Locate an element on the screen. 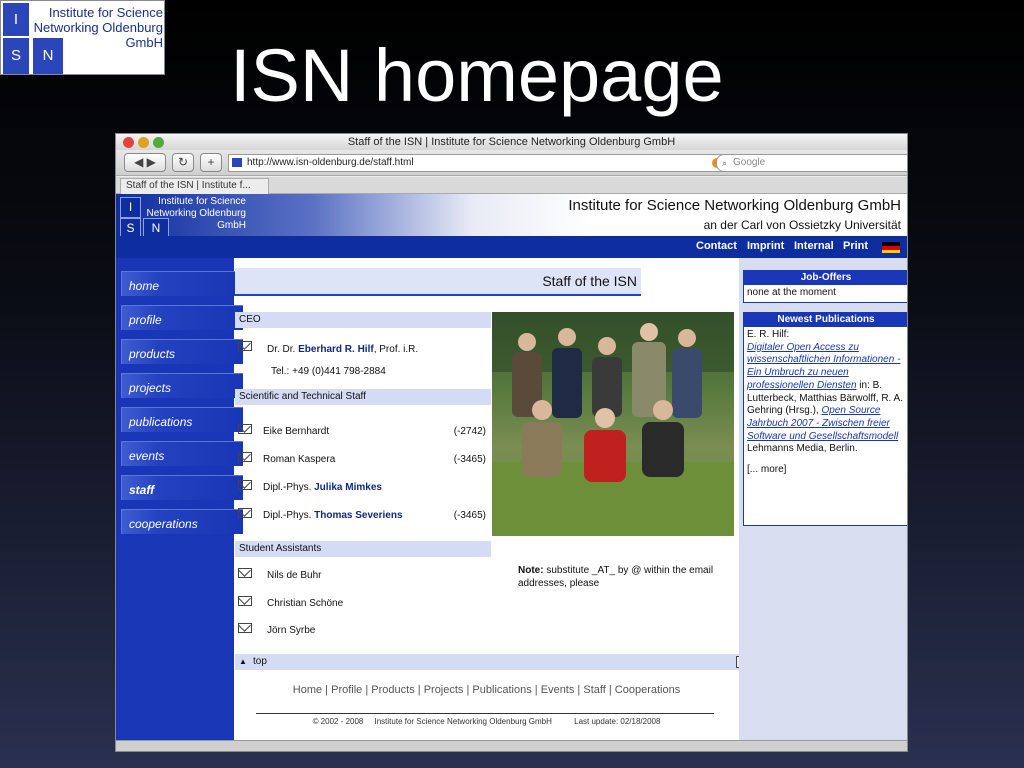  note-label: Note: is located at coordinates (531, 570).